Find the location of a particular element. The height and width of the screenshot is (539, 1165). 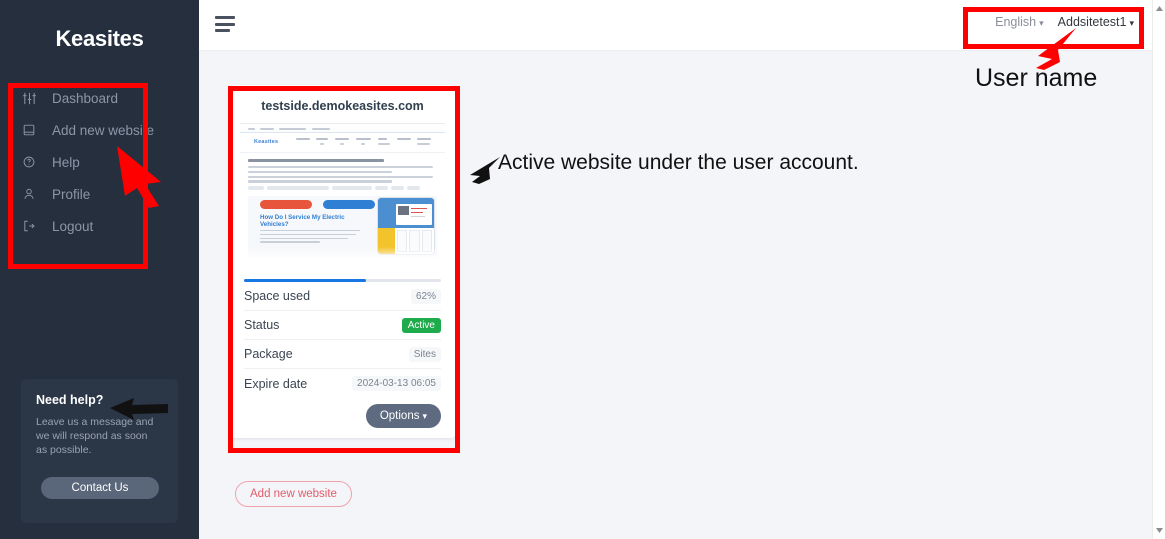

sidebar-item-label: Dashboard is located at coordinates (85, 98).